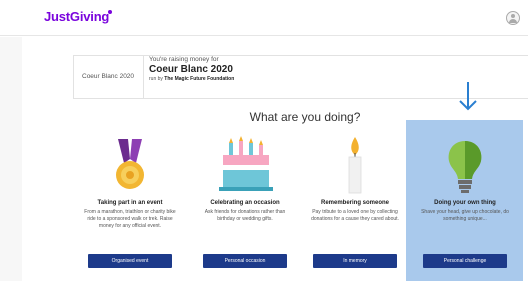  What do you see at coordinates (108, 76) in the screenshot?
I see `cause-short-name: Coeur Blanc 2020` at bounding box center [108, 76].